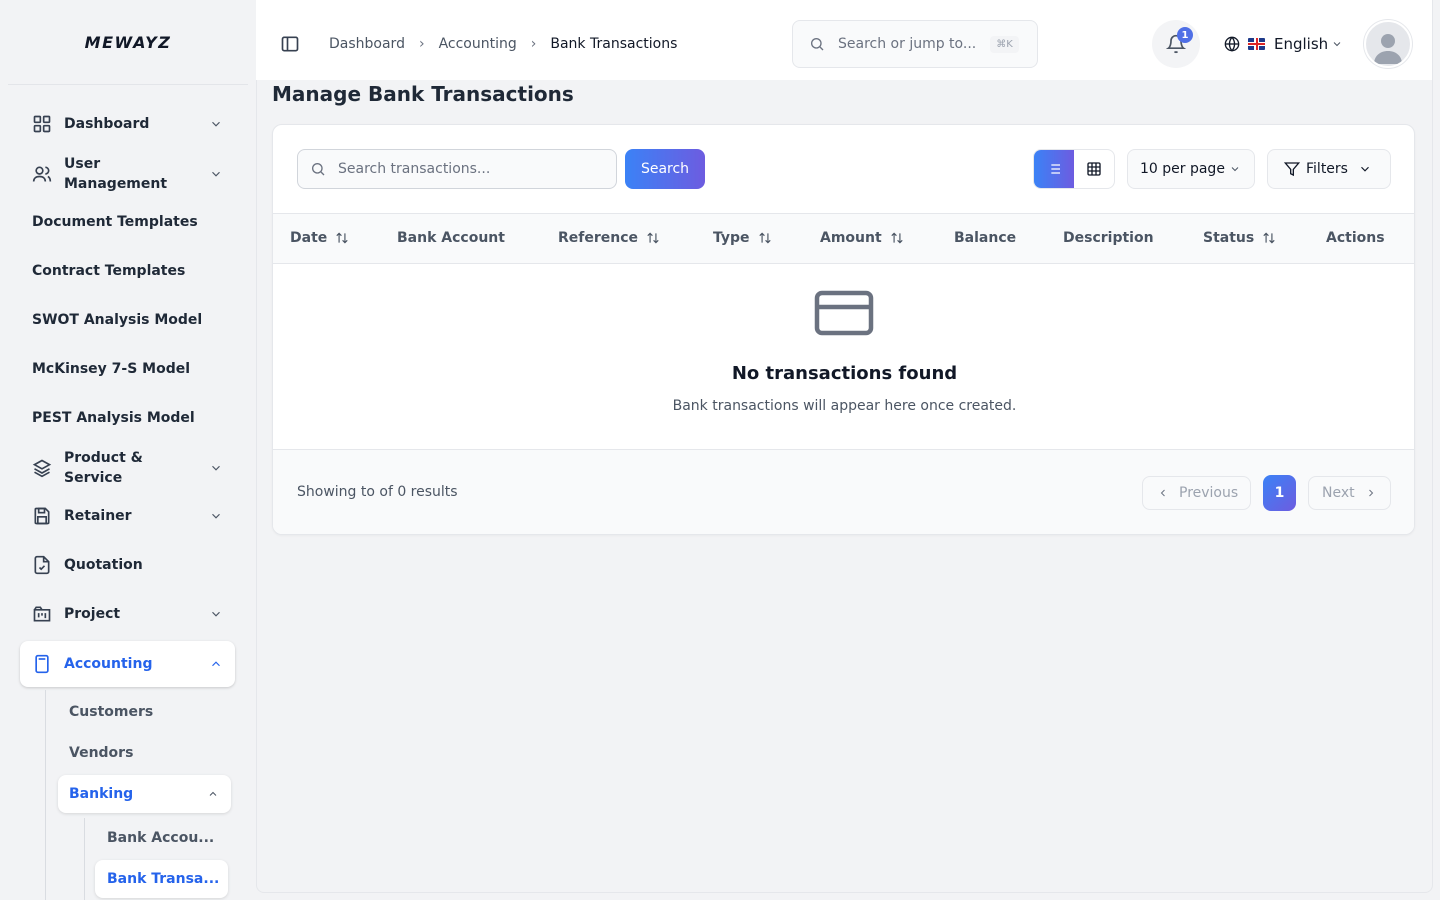  Describe the element at coordinates (42, 468) in the screenshot. I see `layers-icon` at that location.